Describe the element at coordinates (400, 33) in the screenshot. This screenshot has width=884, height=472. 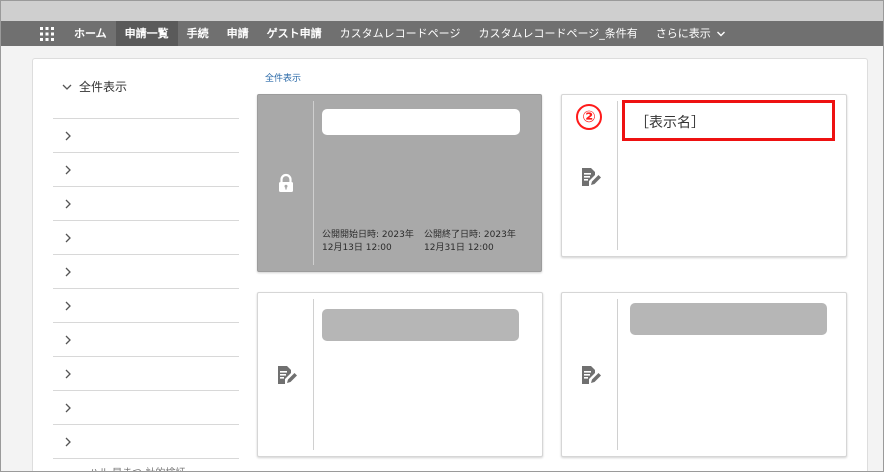
I see `nav-tab-custom-record-page: カスタムレコードページ` at that location.